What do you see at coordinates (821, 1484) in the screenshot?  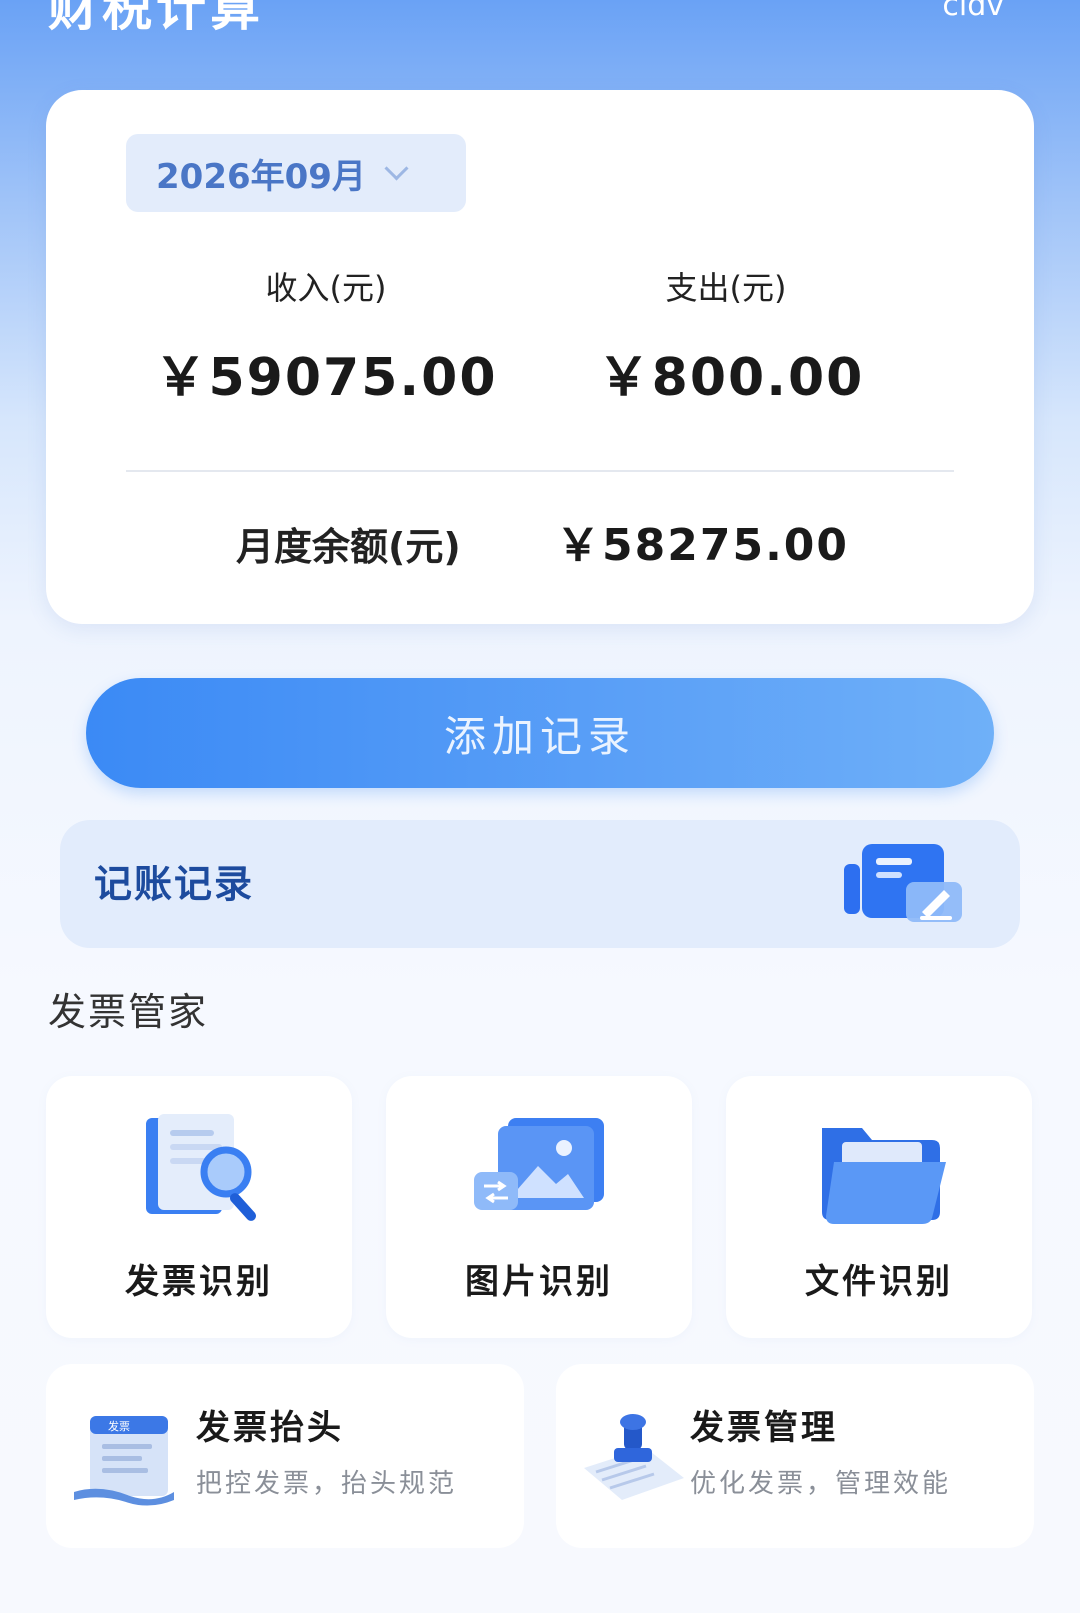 I see `wide-card-subtitle: 优化发票，管理效能` at bounding box center [821, 1484].